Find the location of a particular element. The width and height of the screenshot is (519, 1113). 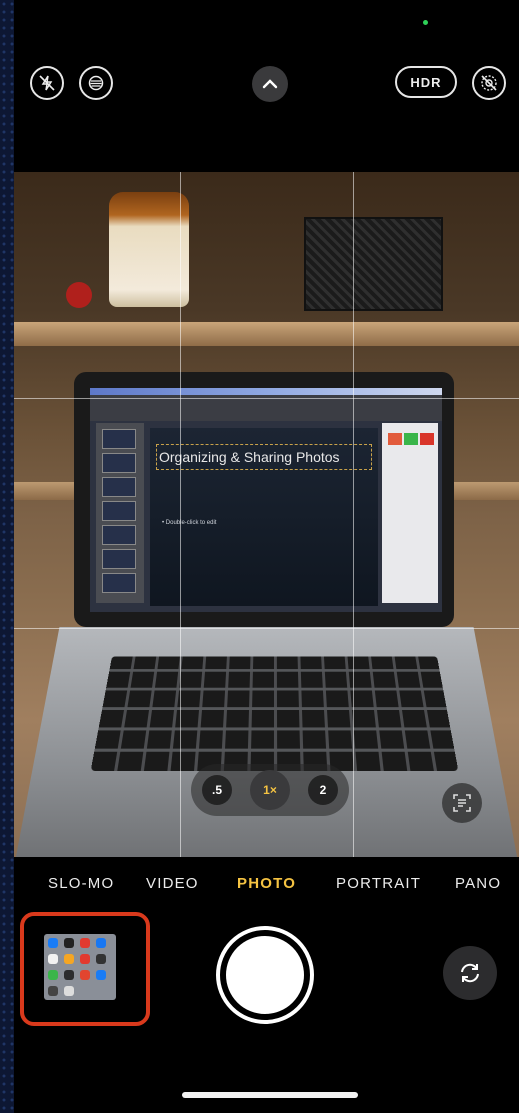

mode-portrait: PORTRAIT is located at coordinates (378, 883).